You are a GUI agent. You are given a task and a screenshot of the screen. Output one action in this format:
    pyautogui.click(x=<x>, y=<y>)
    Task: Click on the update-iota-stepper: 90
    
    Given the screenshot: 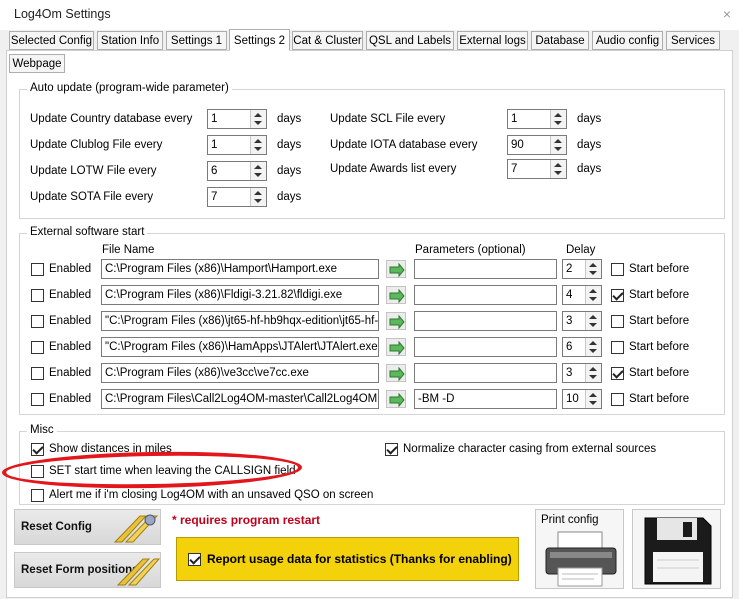 What is the action you would take?
    pyautogui.click(x=537, y=145)
    